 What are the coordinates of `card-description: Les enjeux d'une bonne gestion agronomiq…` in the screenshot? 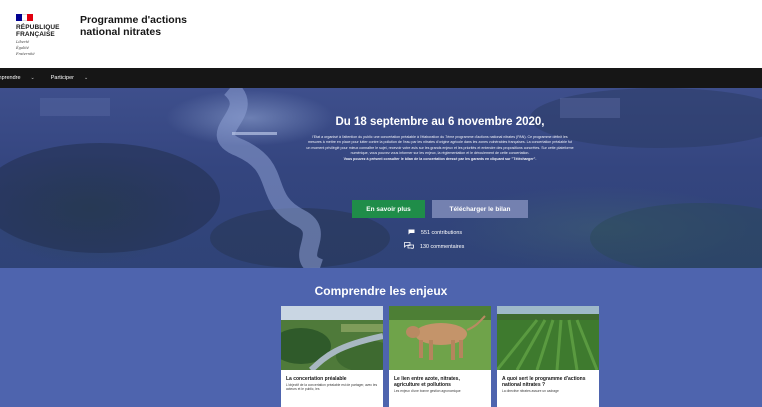 It's located at (427, 391).